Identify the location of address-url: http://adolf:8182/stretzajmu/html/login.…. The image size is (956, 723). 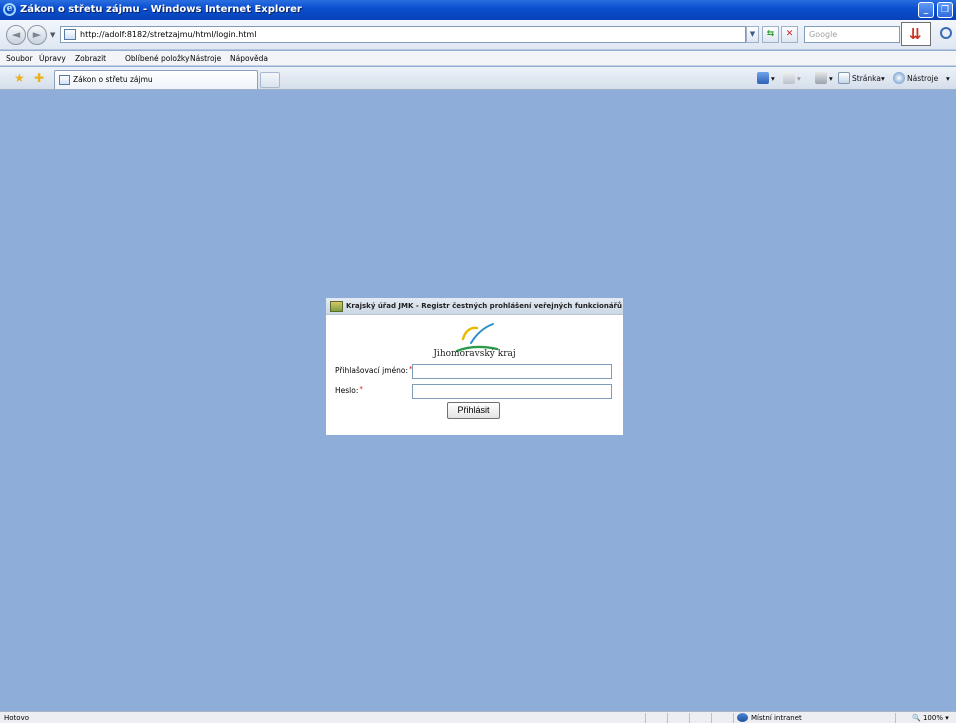
(168, 34).